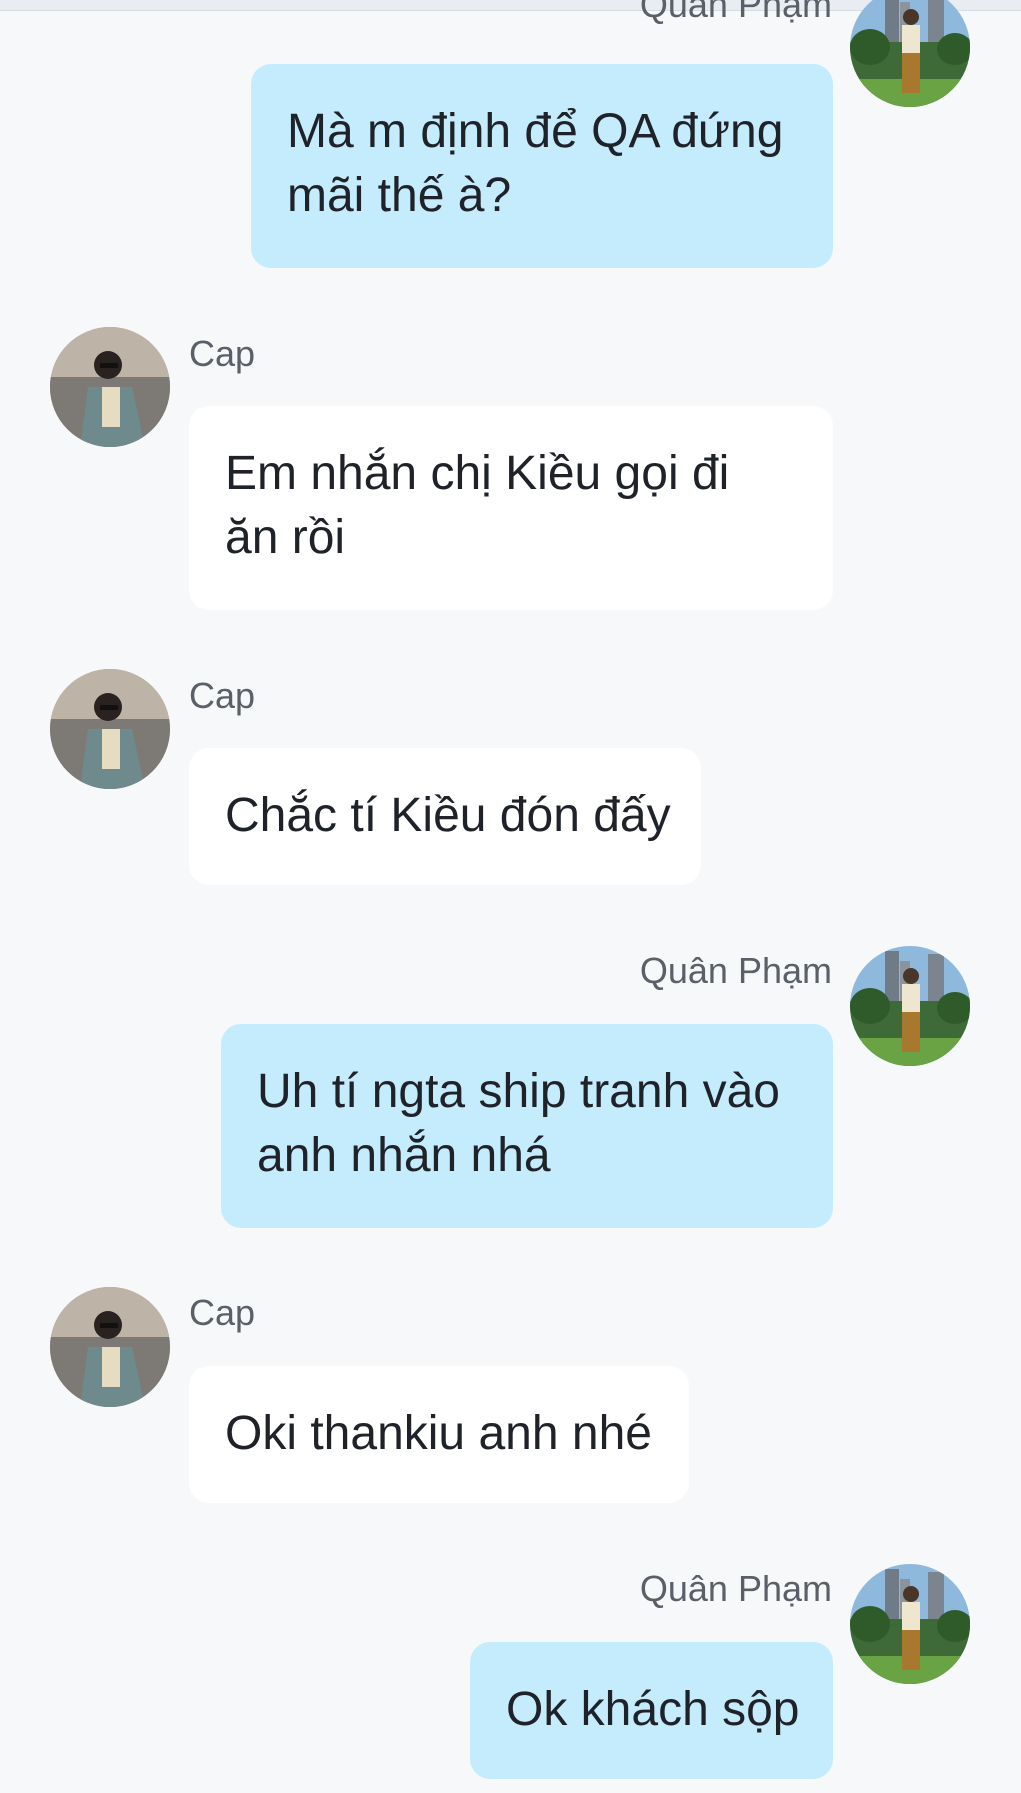 The height and width of the screenshot is (1793, 1021). Describe the element at coordinates (477, 473) in the screenshot. I see `message-text: Em nhắn chị Kiều gọi đi` at that location.